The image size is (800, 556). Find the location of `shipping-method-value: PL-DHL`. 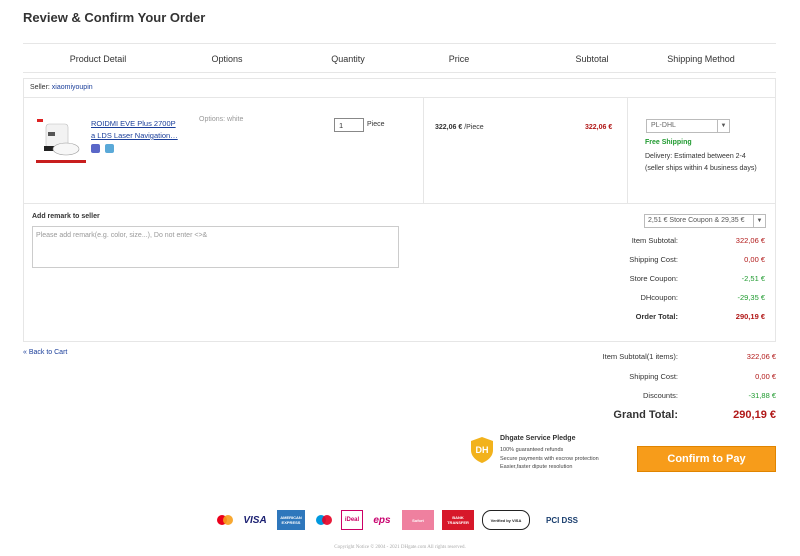

shipping-method-value: PL-DHL is located at coordinates (663, 125).